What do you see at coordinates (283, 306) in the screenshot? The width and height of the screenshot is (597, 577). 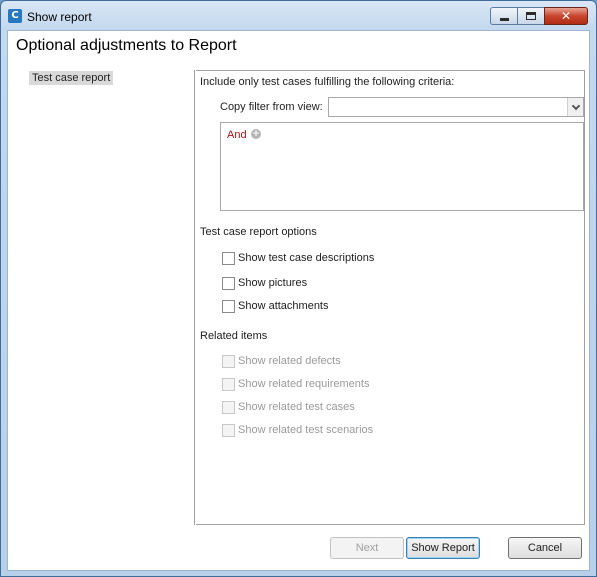 I see `checkbox-label: Show attachments` at bounding box center [283, 306].